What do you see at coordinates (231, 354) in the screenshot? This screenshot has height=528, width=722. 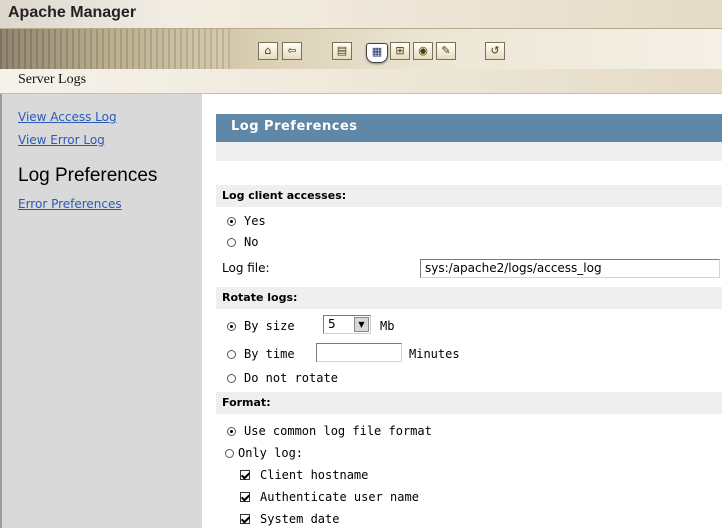 I see `rotate-by-time-radio` at bounding box center [231, 354].